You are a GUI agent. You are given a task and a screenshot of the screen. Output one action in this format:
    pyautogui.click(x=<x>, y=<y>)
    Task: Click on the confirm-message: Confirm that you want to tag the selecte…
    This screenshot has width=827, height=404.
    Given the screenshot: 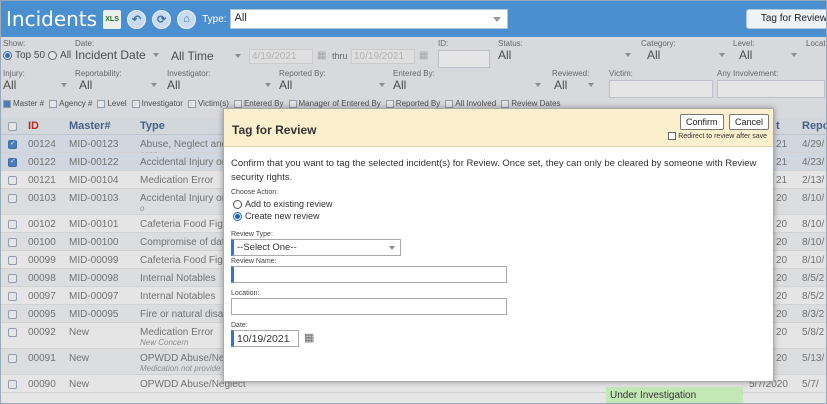 What is the action you would take?
    pyautogui.click(x=494, y=170)
    